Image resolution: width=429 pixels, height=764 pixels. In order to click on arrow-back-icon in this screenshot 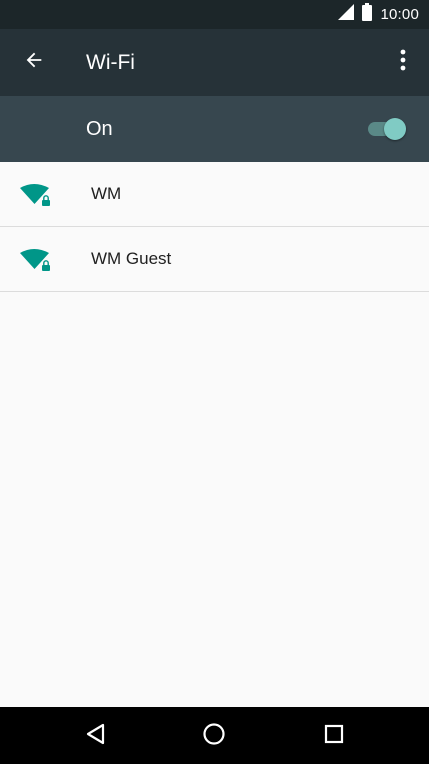, I will do `click(34, 62)`.